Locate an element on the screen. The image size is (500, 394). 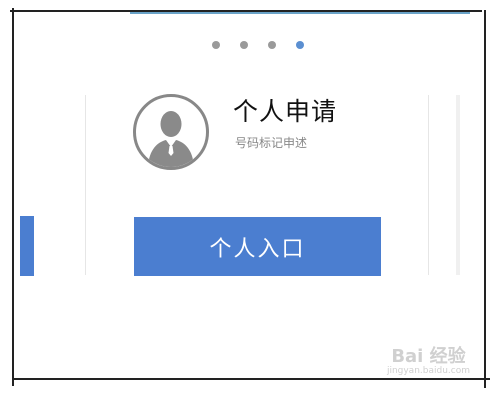
card-divider-right is located at coordinates (428, 185).